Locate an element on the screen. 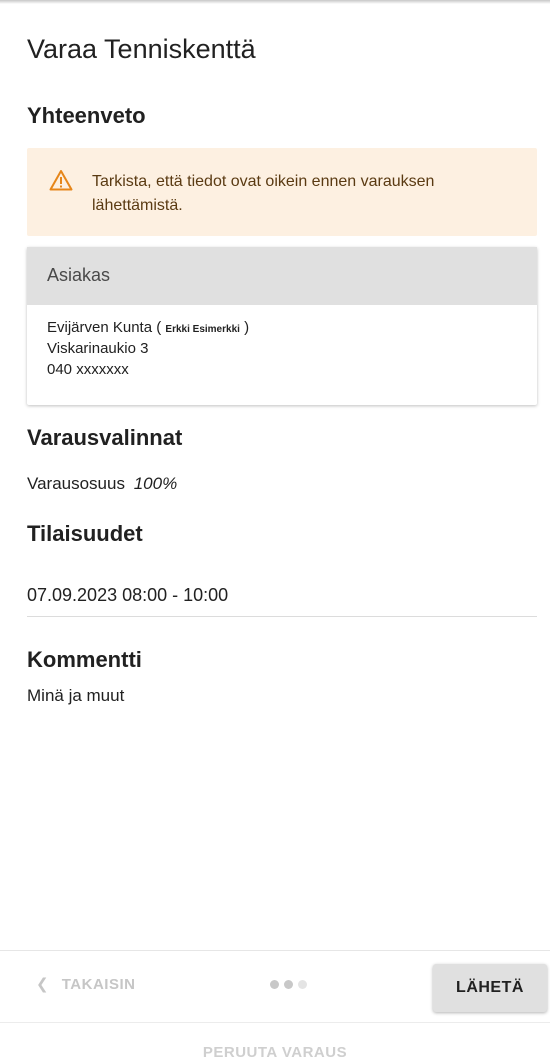 Image resolution: width=550 pixels, height=1064 pixels. contact-open-paren: ( is located at coordinates (159, 327).